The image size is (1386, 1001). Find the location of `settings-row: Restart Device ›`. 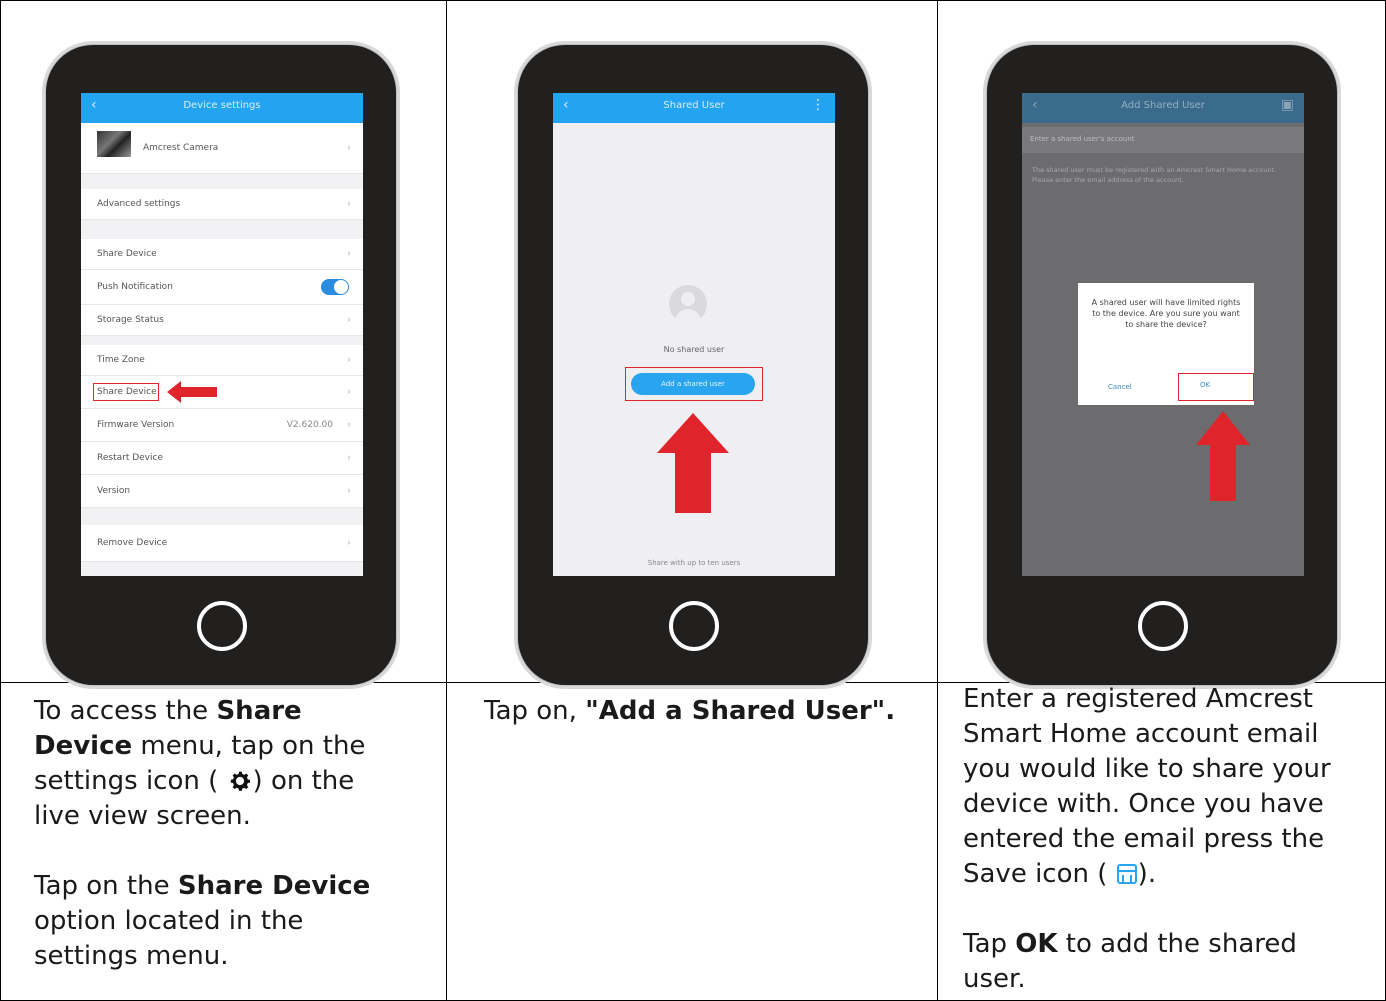

settings-row: Restart Device › is located at coordinates (222, 458).